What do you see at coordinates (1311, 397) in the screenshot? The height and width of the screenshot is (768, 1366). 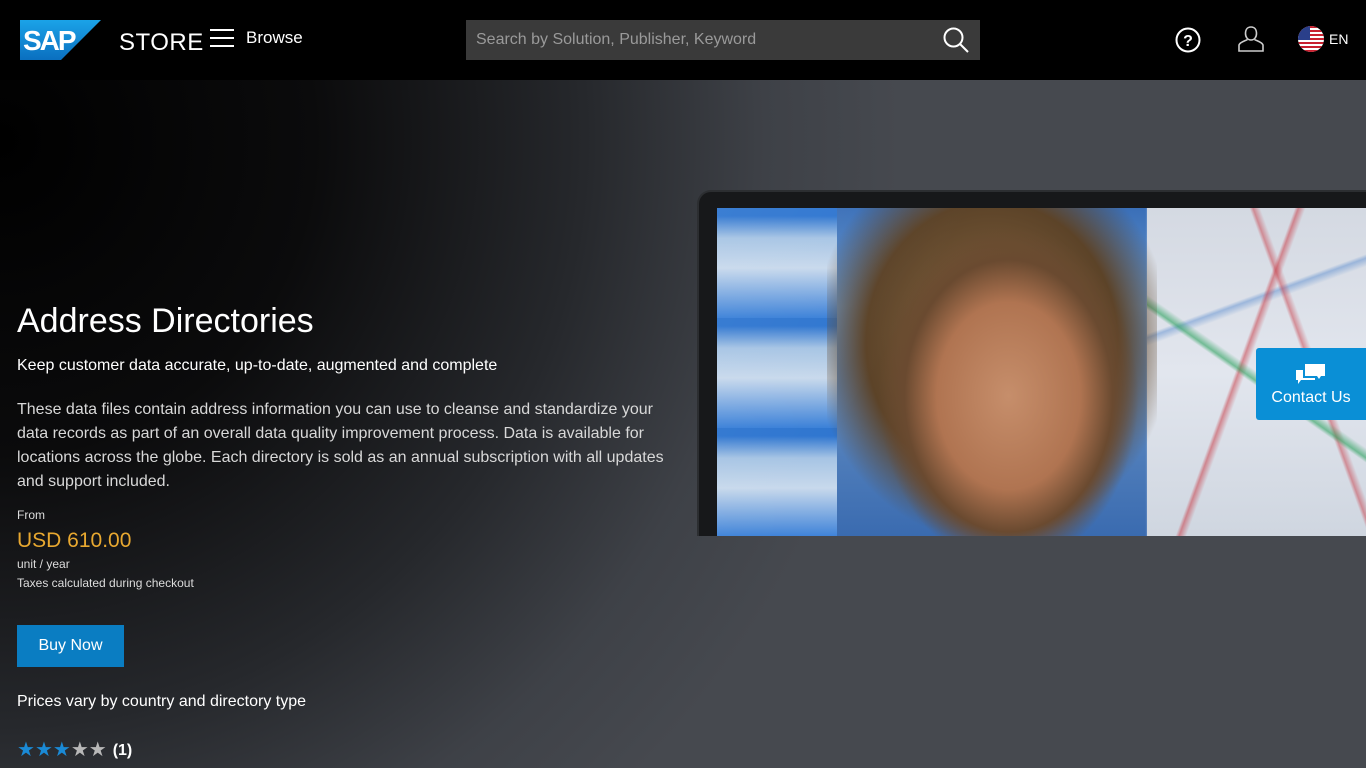 I see `contact-us-label: Contact Us` at bounding box center [1311, 397].